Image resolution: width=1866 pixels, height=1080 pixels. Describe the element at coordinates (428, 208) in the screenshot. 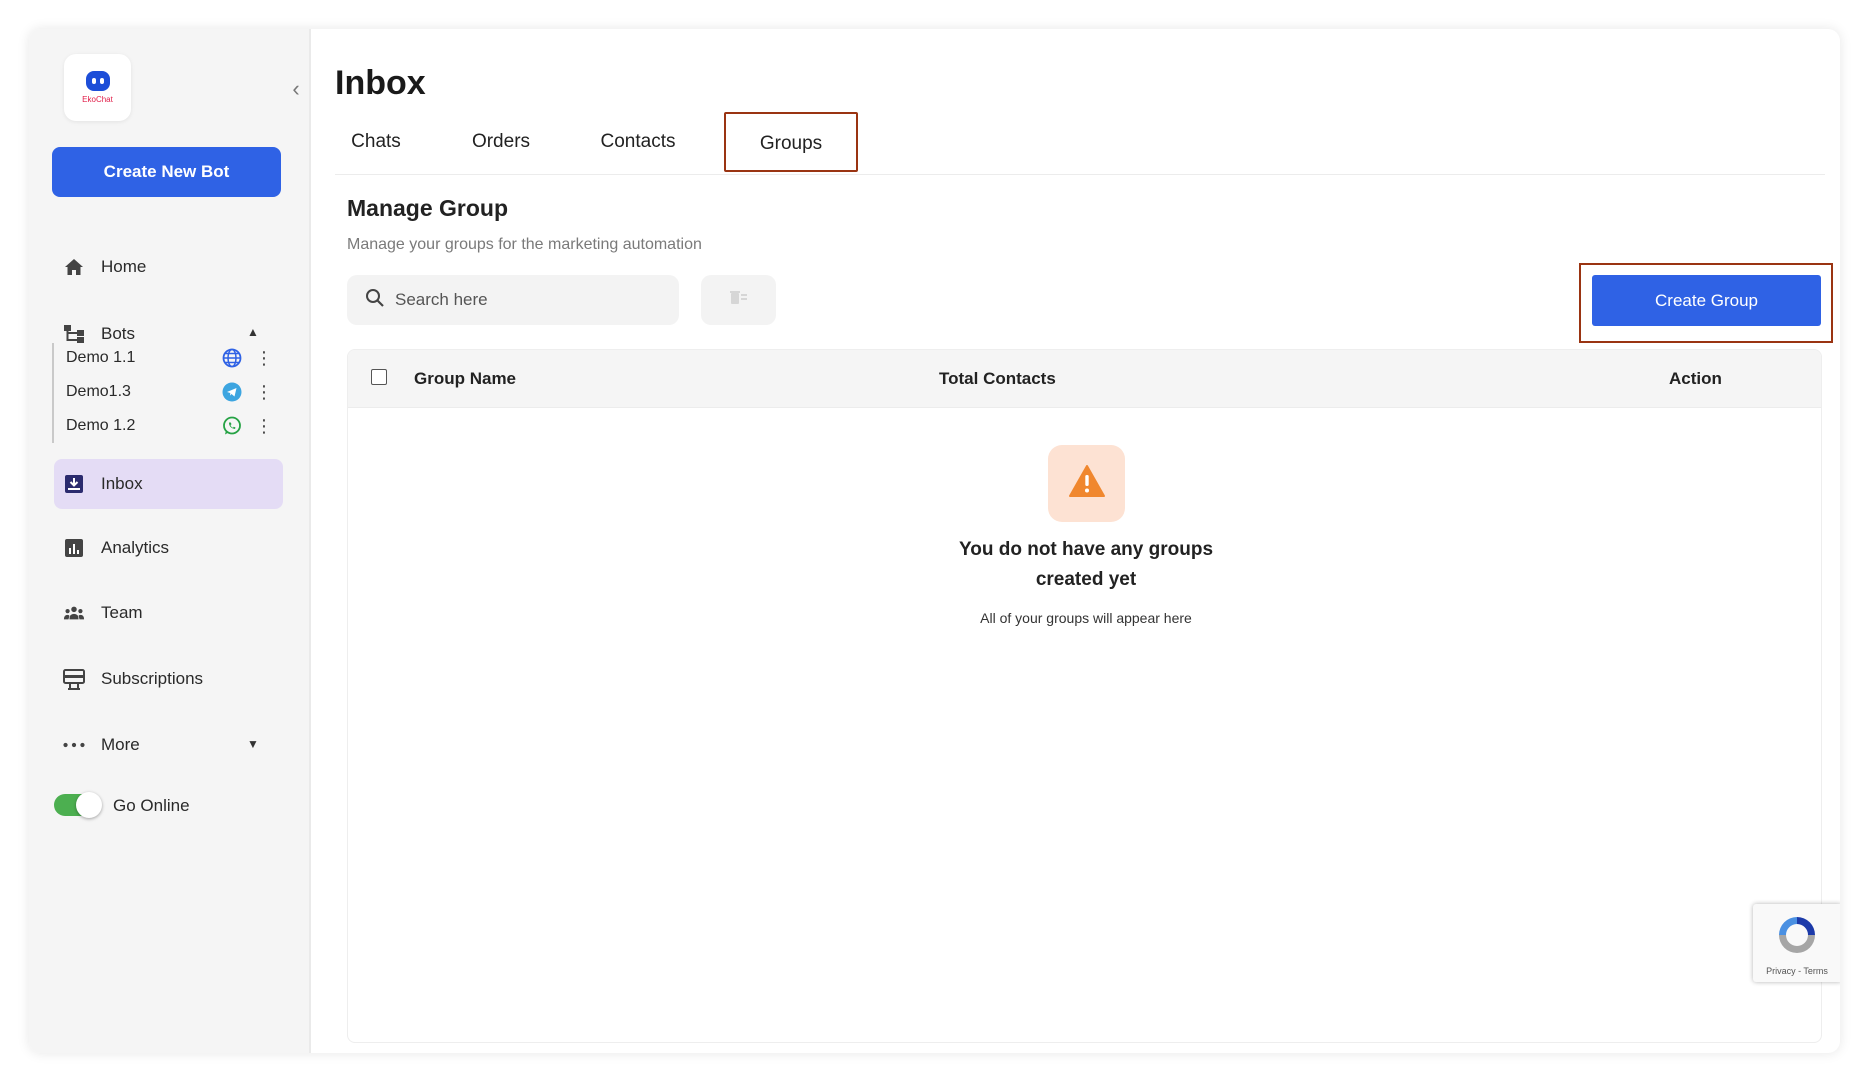

I see `section-title: Manage Group` at that location.